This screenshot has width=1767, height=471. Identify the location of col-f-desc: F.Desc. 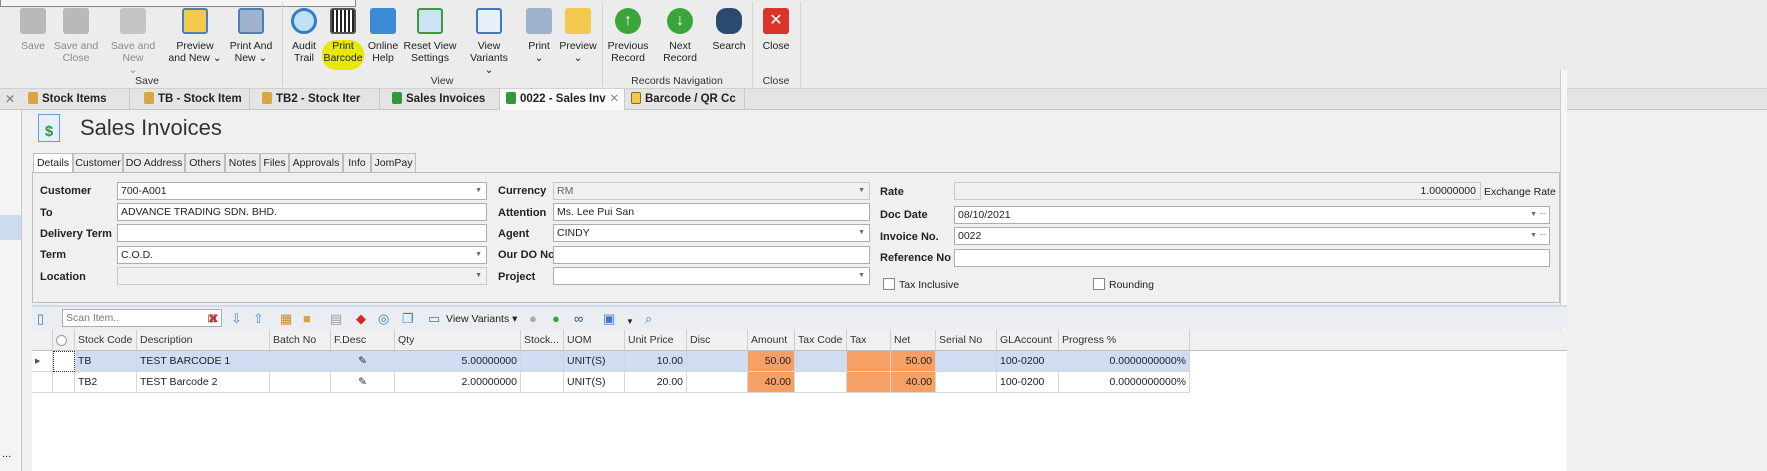
(363, 340).